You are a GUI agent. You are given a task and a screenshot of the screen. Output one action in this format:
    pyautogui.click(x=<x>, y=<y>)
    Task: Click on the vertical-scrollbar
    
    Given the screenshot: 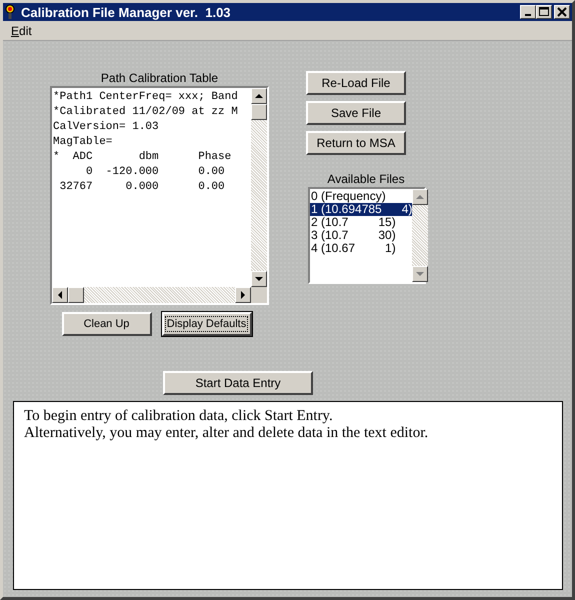 What is the action you would take?
    pyautogui.click(x=259, y=187)
    